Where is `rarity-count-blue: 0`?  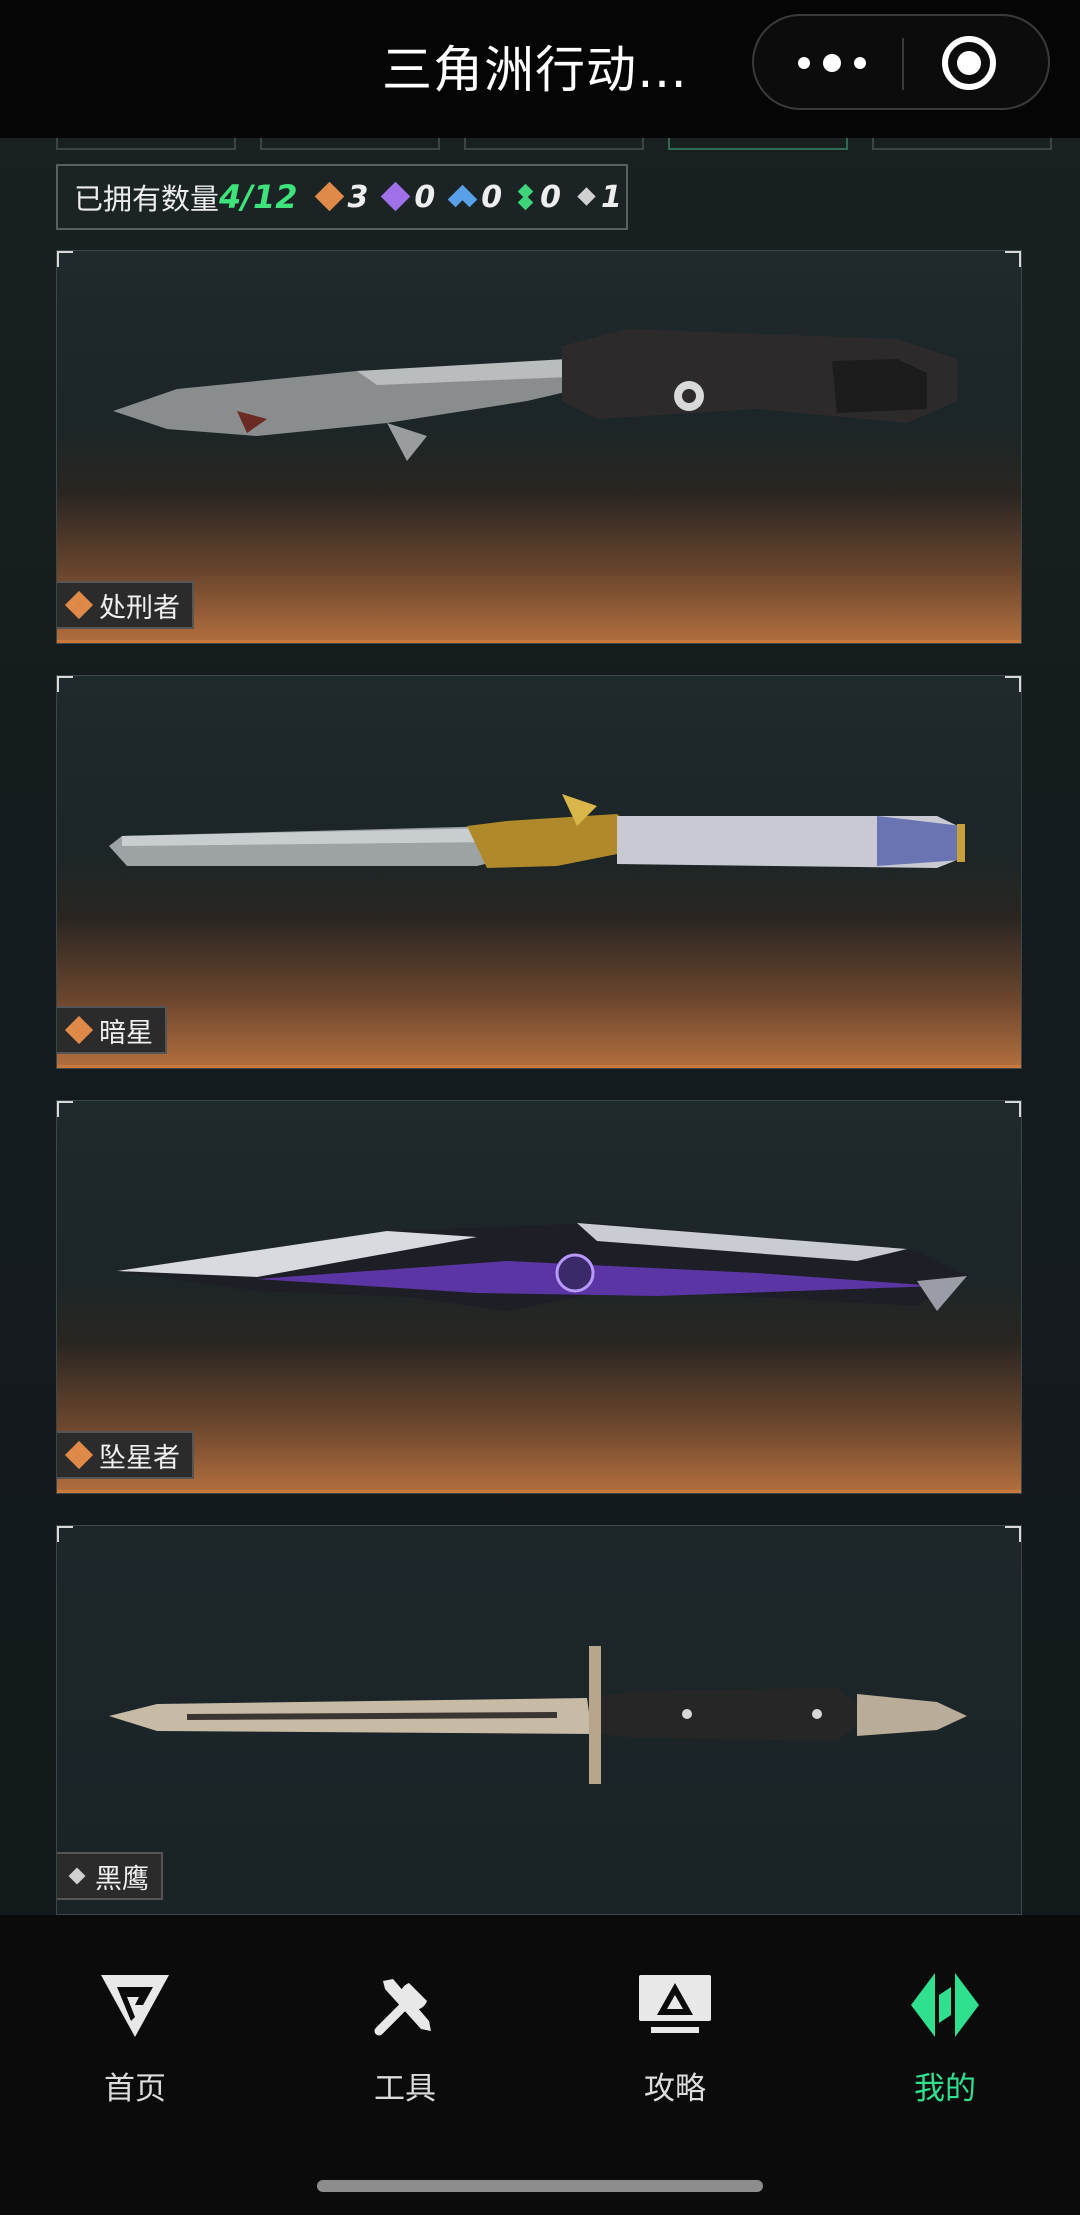
rarity-count-blue: 0 is located at coordinates (475, 197).